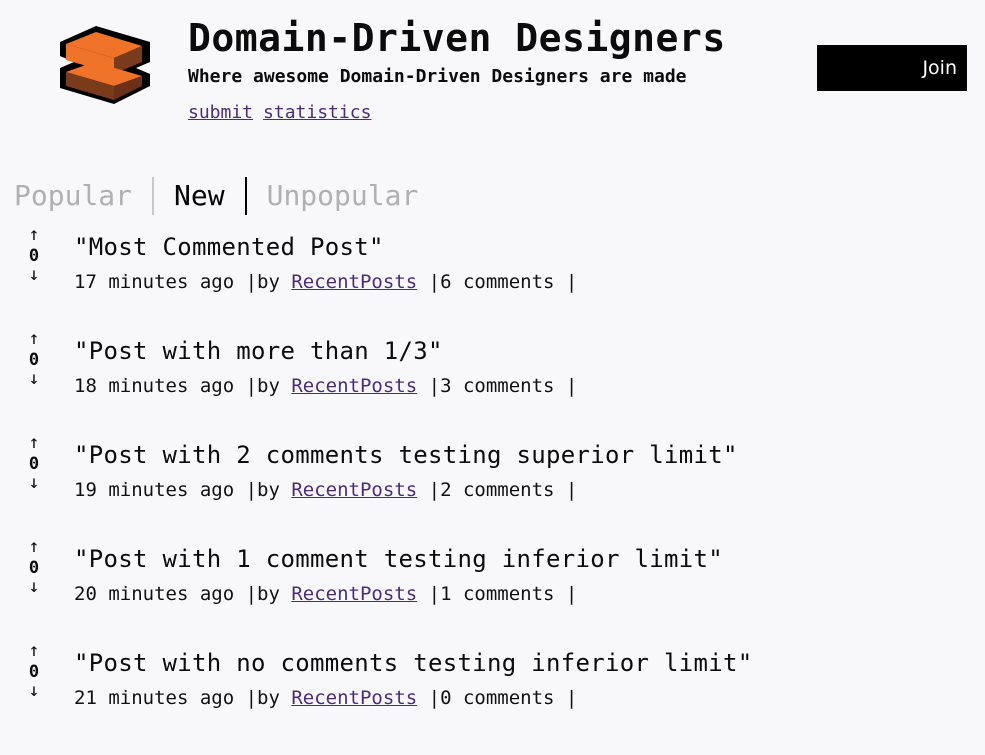 This screenshot has width=985, height=755. I want to click on tab-popular: Popular, so click(83, 196).